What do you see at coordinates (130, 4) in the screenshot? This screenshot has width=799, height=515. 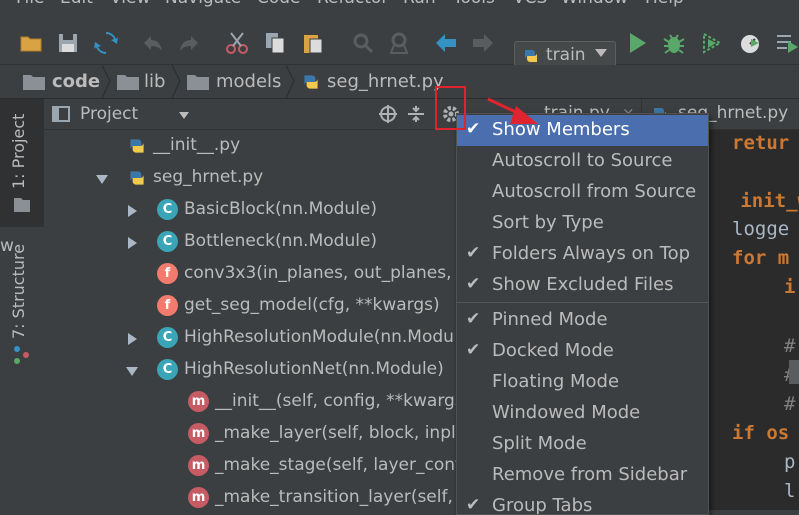 I see `menu-view: View` at bounding box center [130, 4].